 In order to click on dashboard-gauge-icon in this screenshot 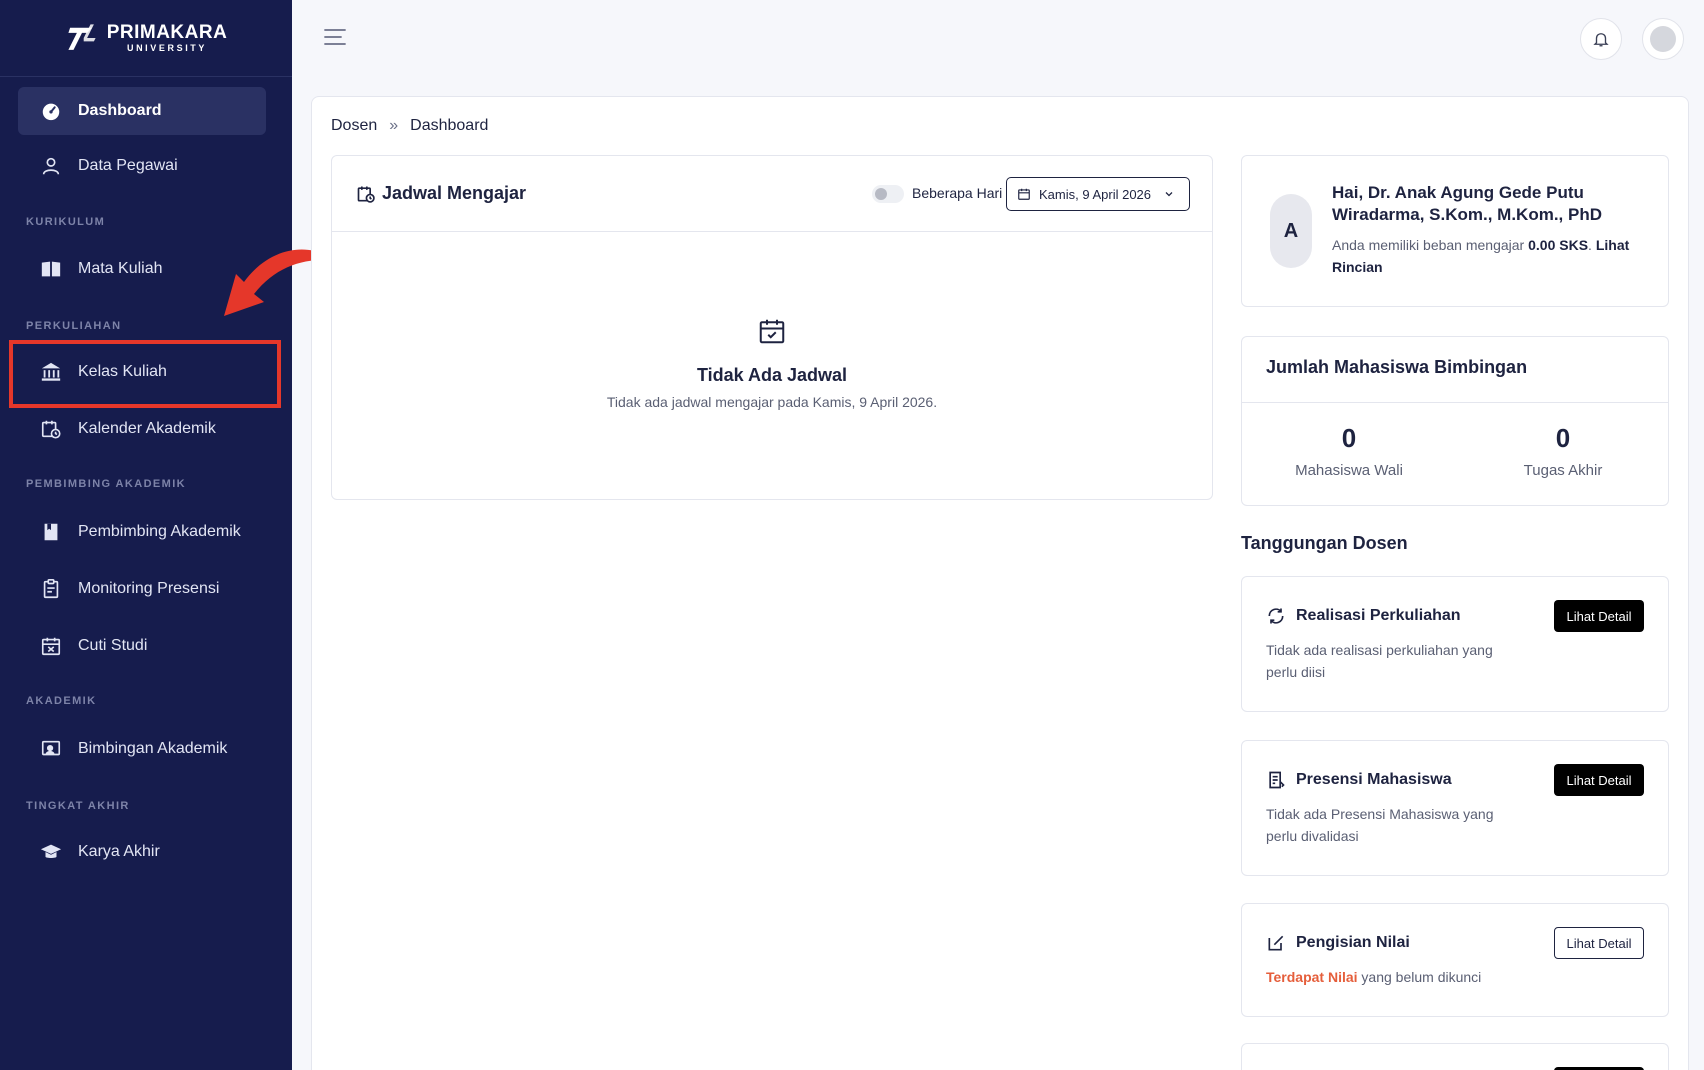, I will do `click(51, 111)`.